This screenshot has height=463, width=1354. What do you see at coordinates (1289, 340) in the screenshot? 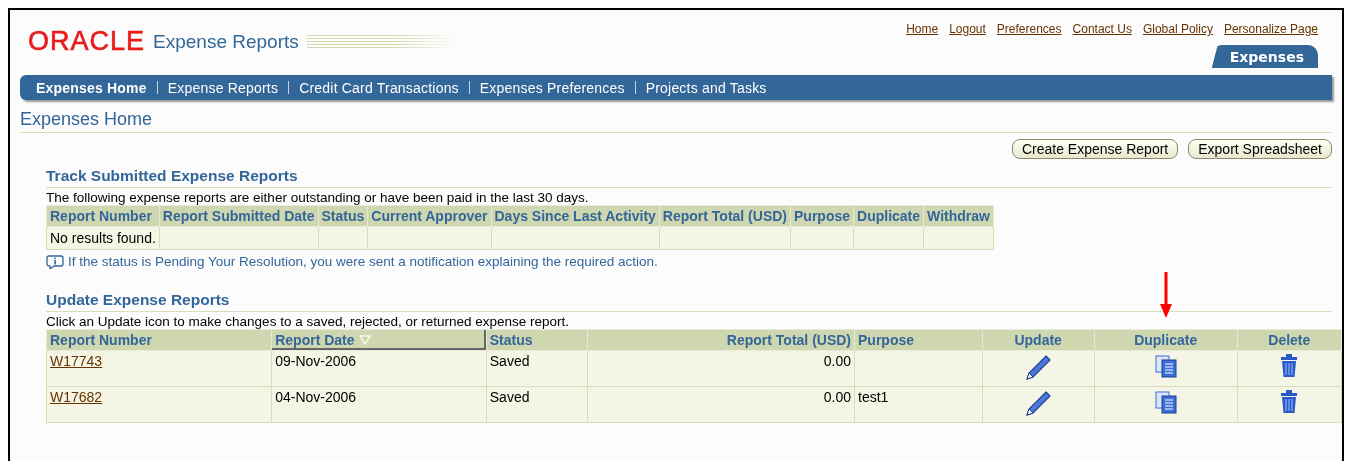
I see `column-header: Delete` at bounding box center [1289, 340].